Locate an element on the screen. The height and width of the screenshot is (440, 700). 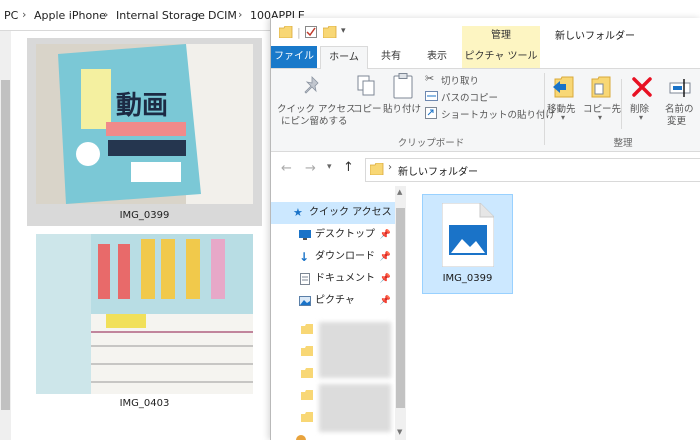
navigation-bar: ← → ▾ ↑ › 新しいフォルダー is located at coordinates (485, 169).